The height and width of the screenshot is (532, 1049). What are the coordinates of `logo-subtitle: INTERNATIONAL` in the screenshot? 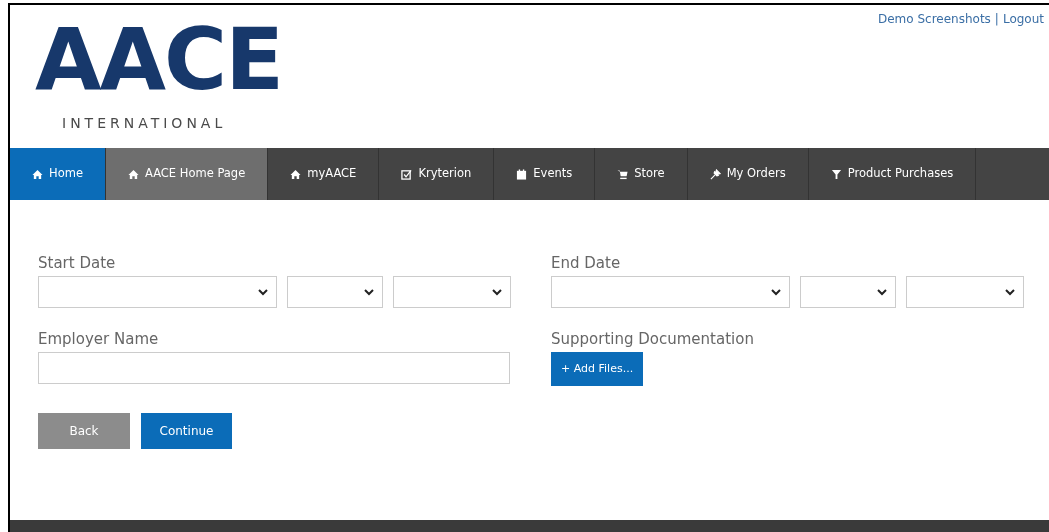 It's located at (144, 123).